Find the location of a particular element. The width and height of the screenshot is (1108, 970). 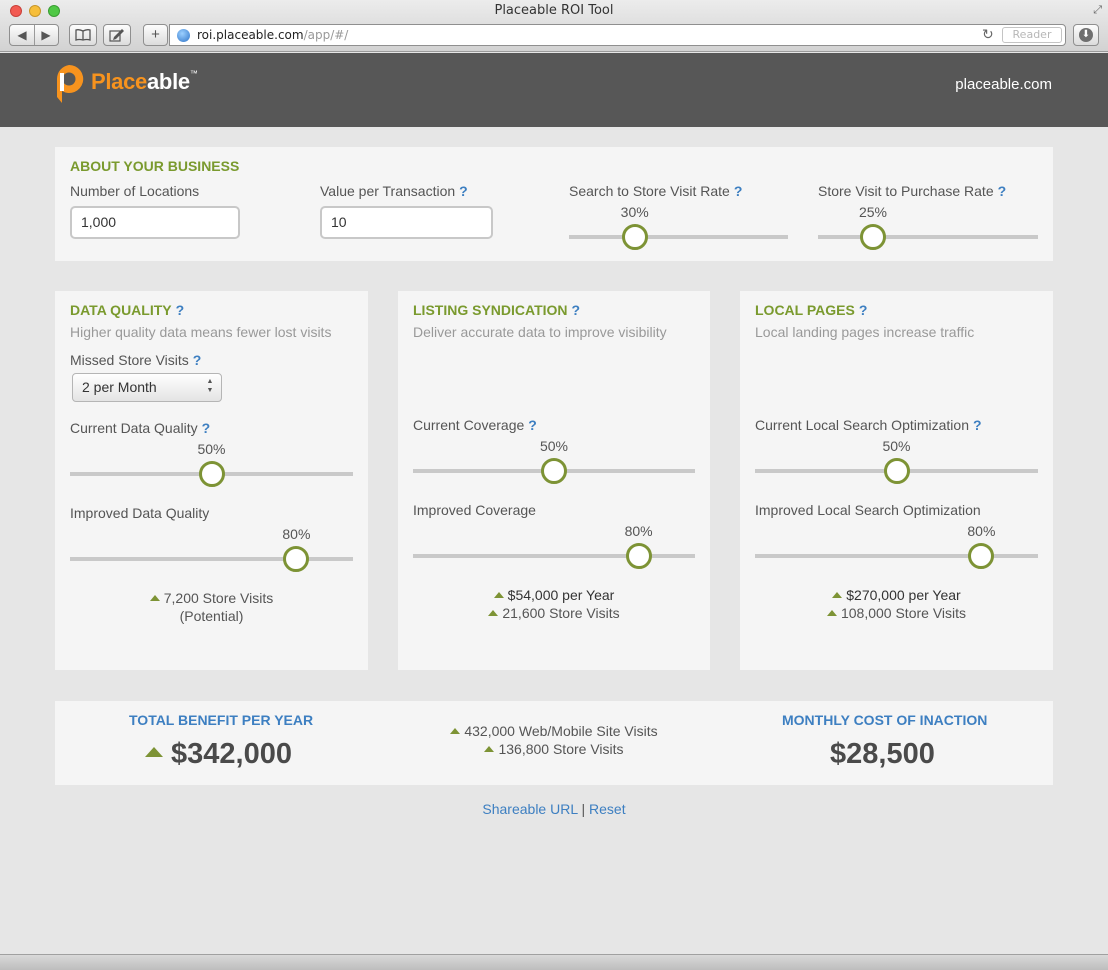

book-icon is located at coordinates (83, 35).